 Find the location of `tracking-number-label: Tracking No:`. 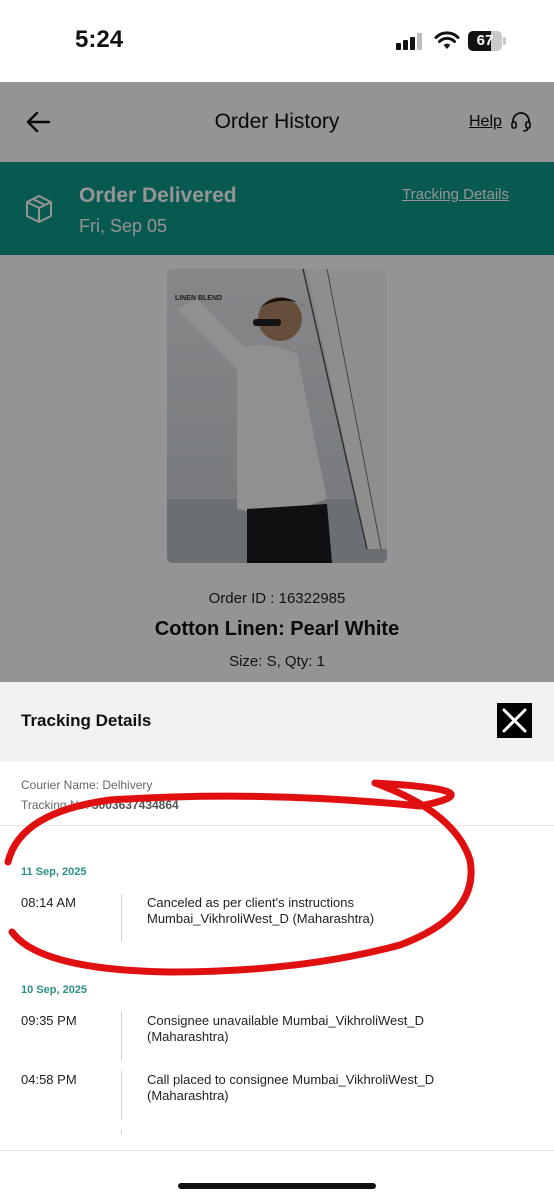

tracking-number-label: Tracking No: is located at coordinates (55, 805).